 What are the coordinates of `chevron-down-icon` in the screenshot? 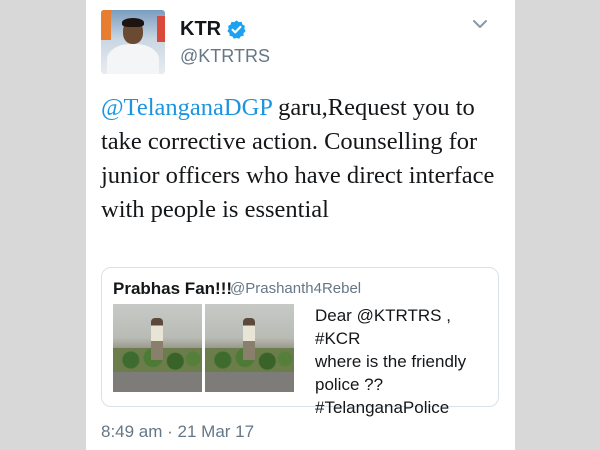 It's located at (480, 24).